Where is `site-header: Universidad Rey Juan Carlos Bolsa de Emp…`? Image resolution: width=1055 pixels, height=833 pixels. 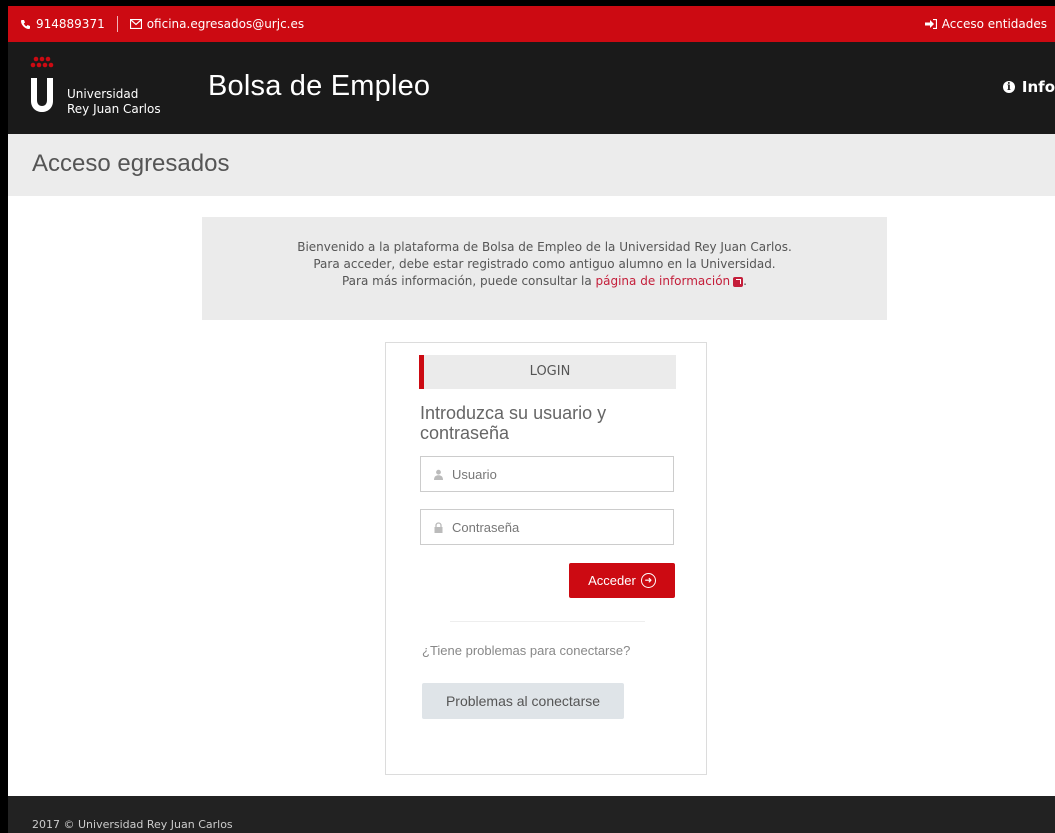 site-header: Universidad Rey Juan Carlos Bolsa de Emp… is located at coordinates (531, 88).